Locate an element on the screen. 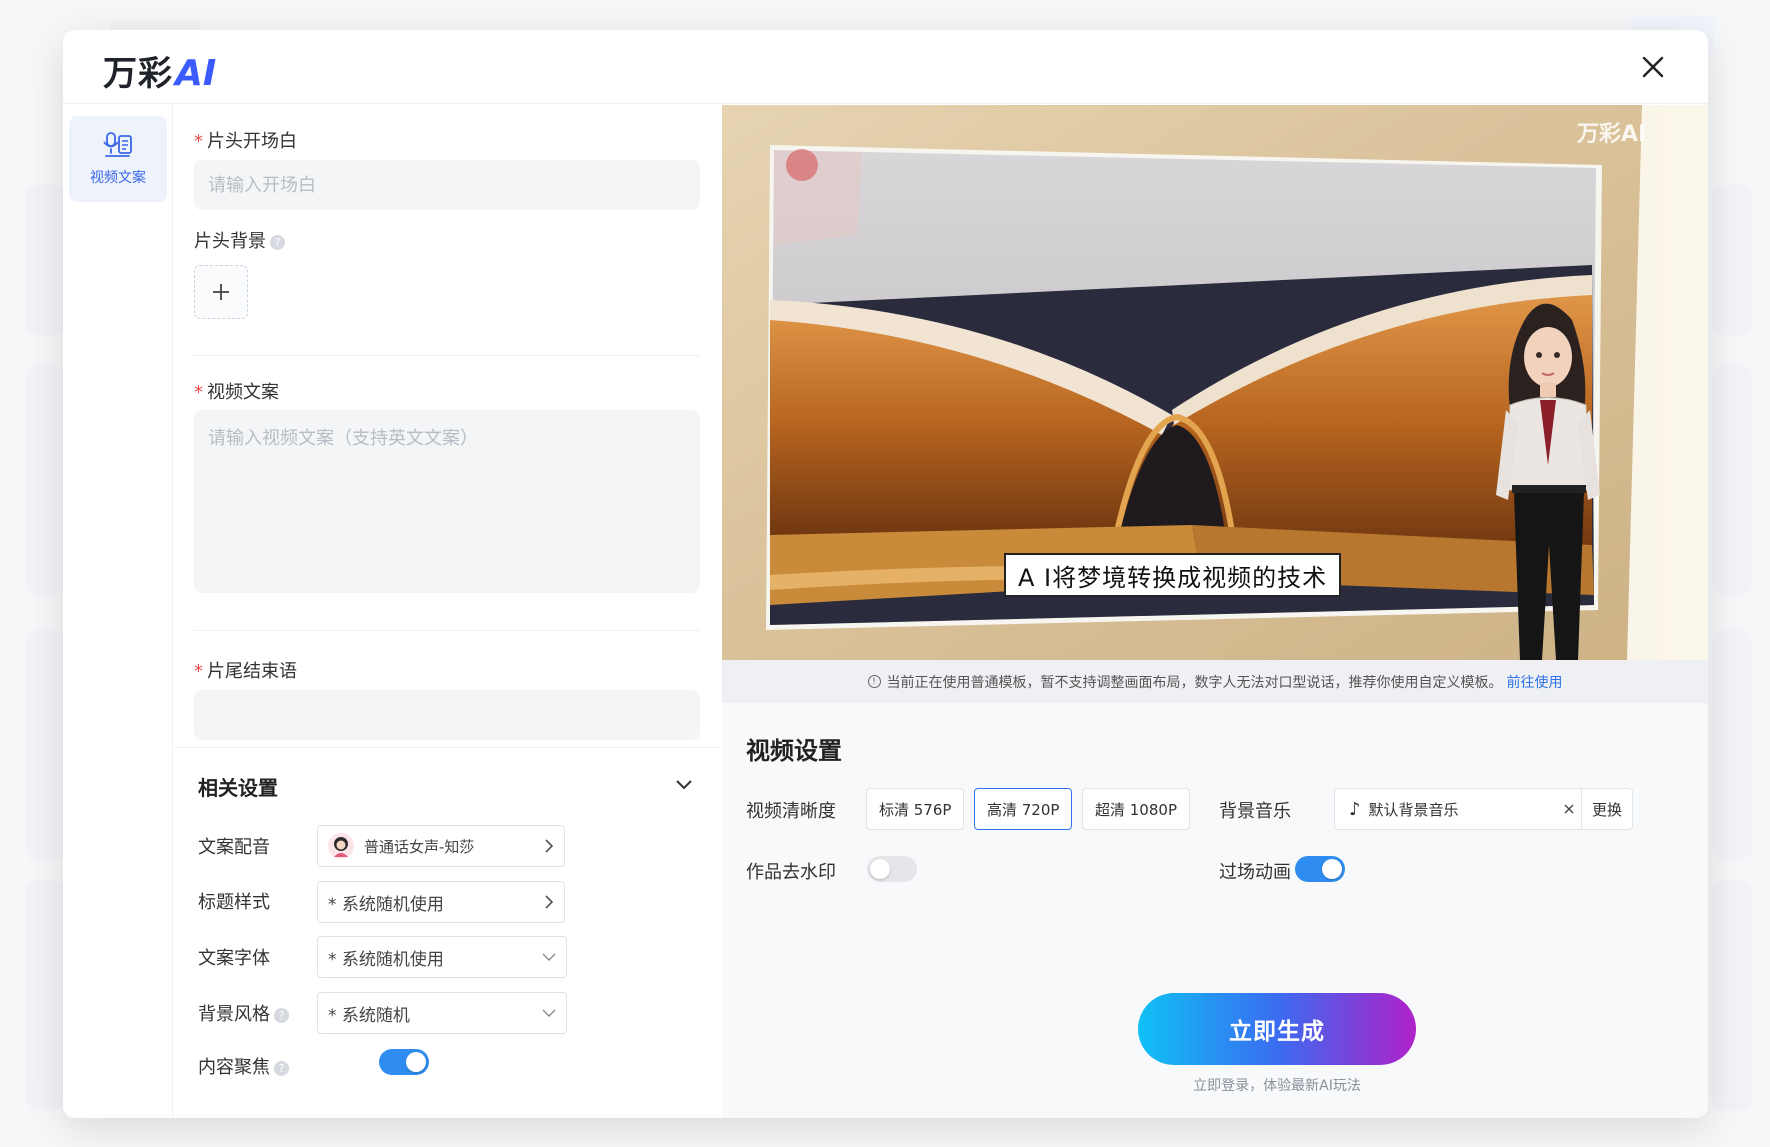  related-settings-title: 相关设置 is located at coordinates (238, 788).